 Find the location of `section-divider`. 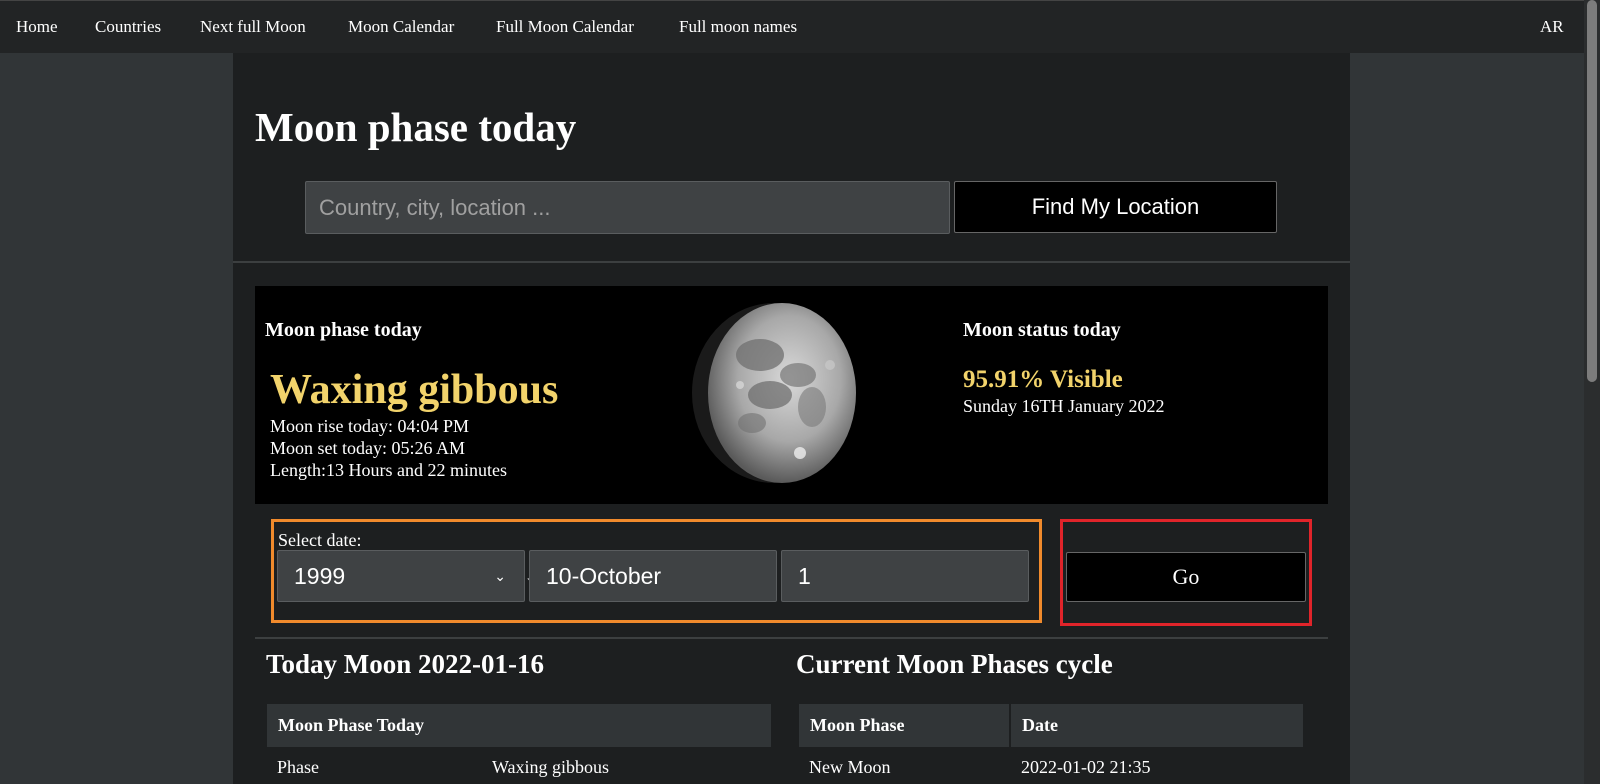

section-divider is located at coordinates (791, 262).